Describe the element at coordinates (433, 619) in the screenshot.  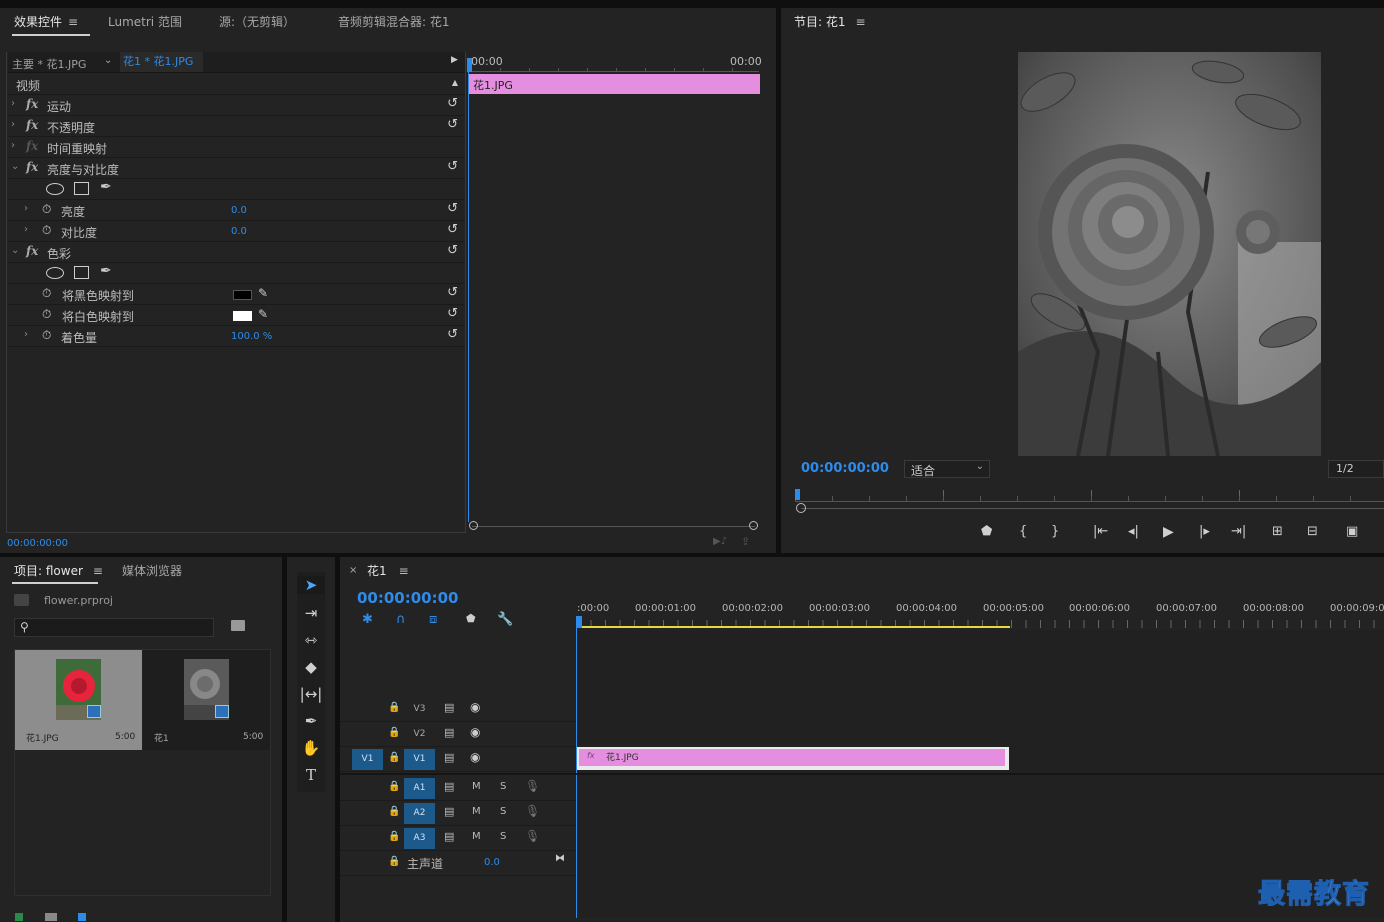
I see `linked-selection-icon: ⧈` at that location.